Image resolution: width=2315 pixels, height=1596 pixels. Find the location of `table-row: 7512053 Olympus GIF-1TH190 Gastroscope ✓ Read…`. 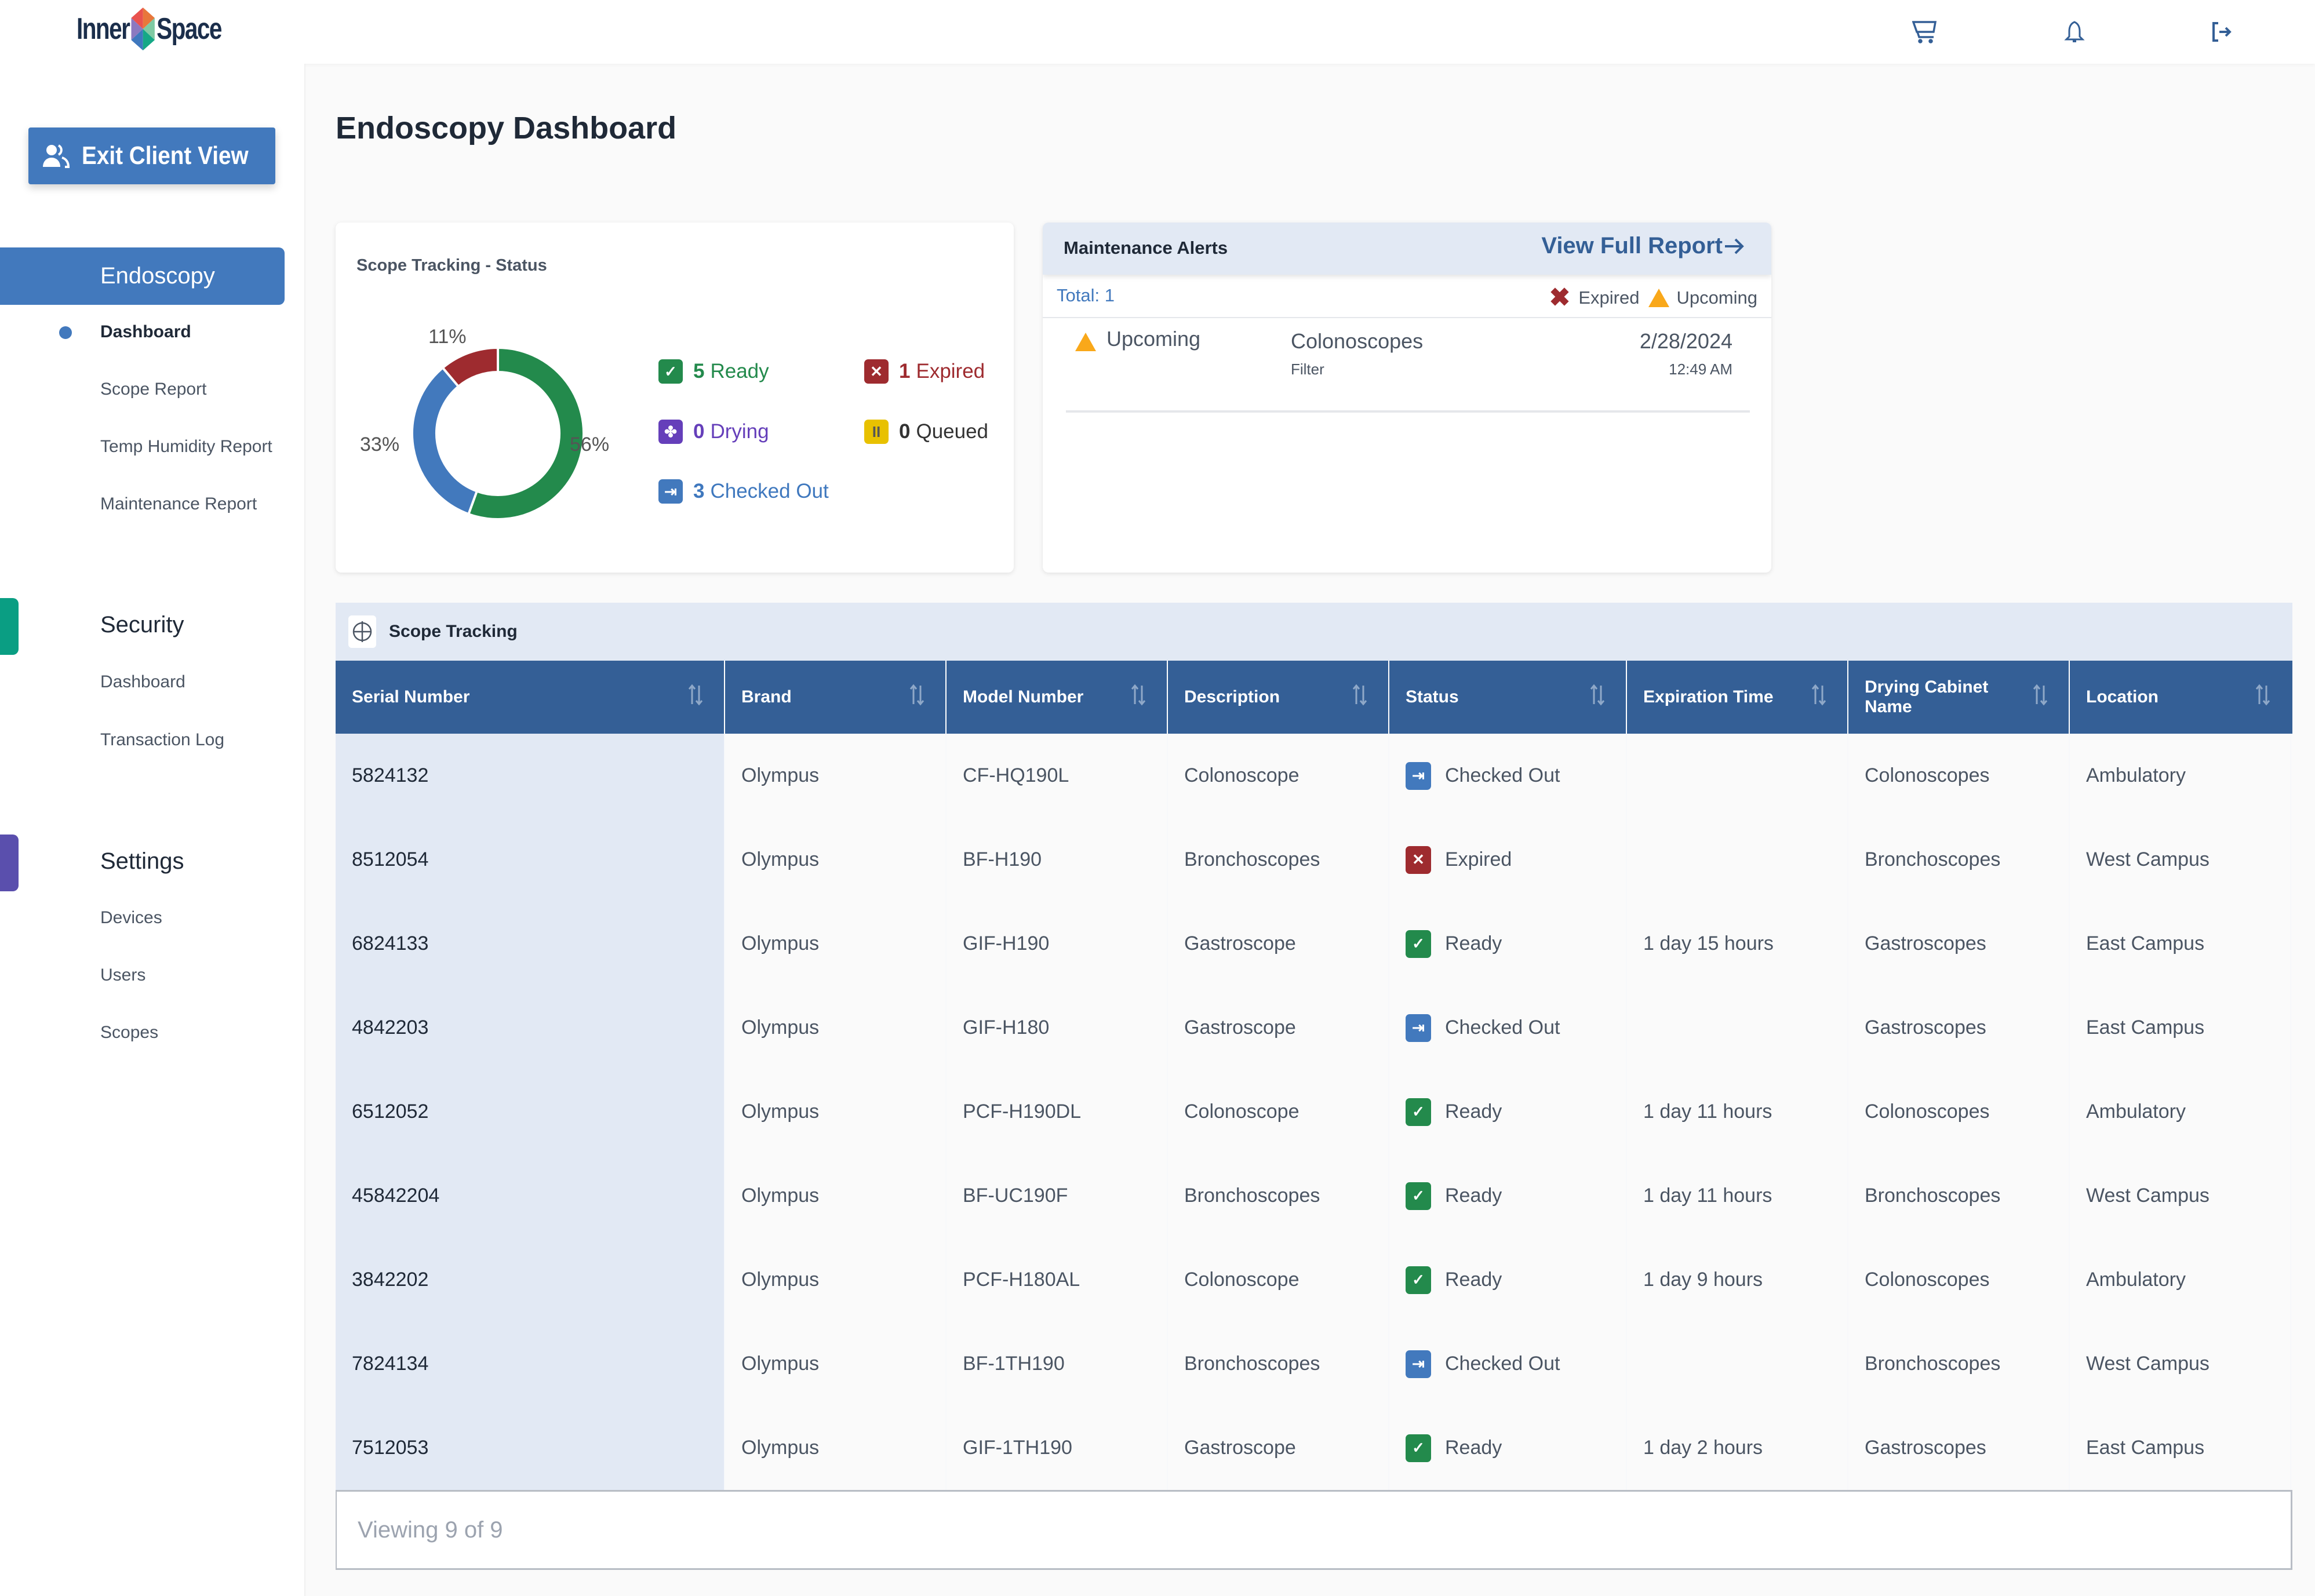

table-row: 7512053 Olympus GIF-1TH190 Gastroscope ✓ Read… is located at coordinates (1314, 1448).